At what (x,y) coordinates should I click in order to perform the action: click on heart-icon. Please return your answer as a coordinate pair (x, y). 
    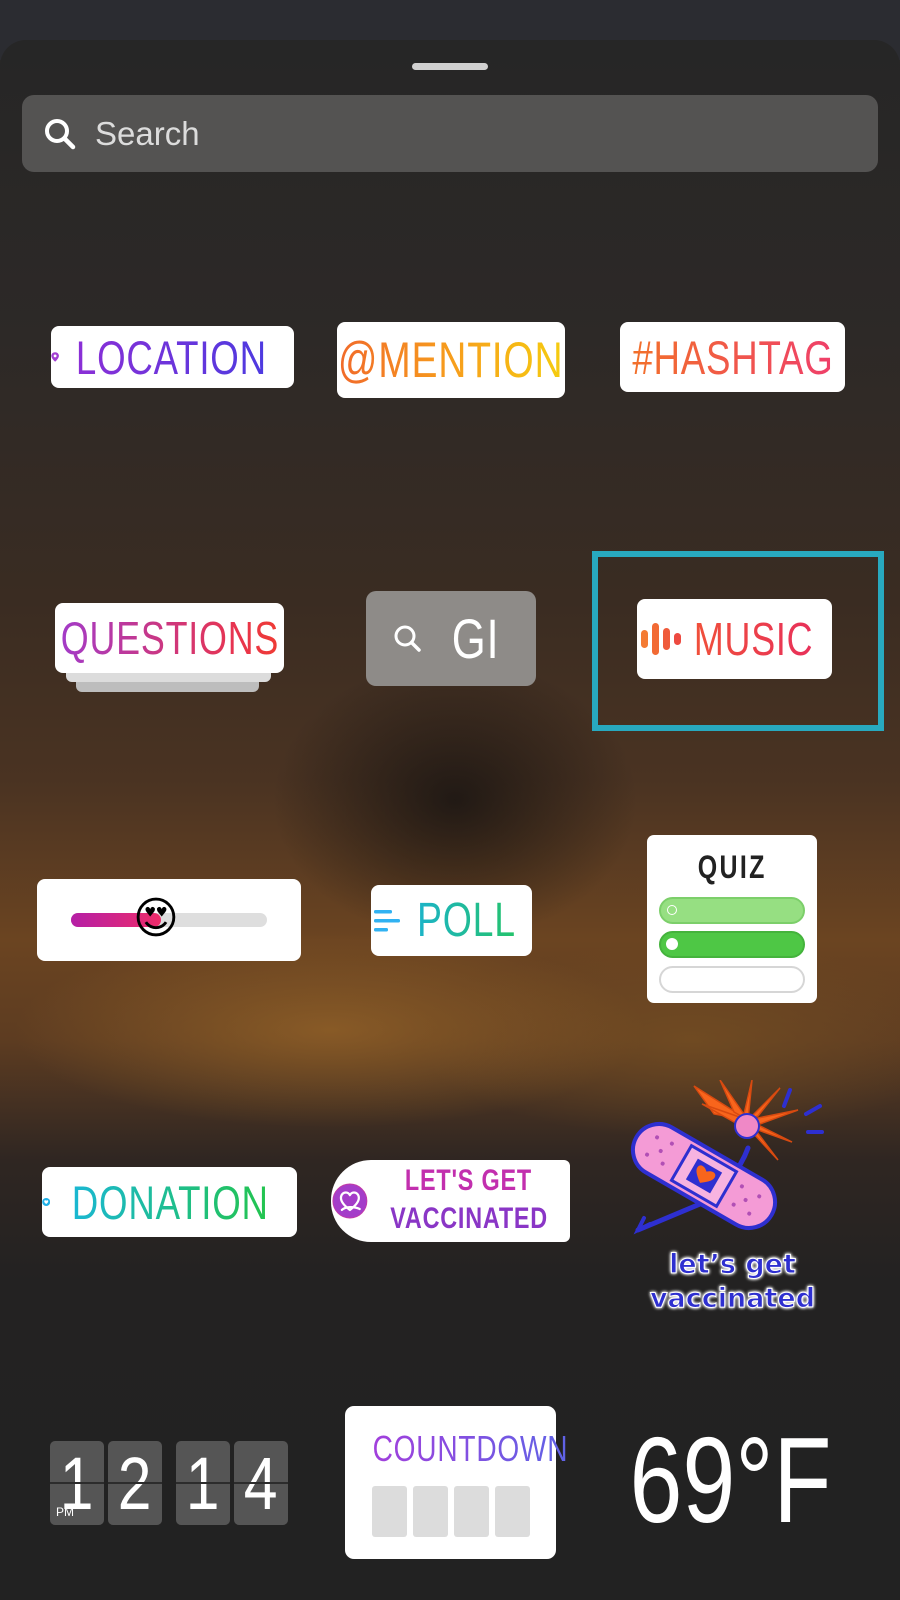
    Looking at the image, I should click on (46, 1202).